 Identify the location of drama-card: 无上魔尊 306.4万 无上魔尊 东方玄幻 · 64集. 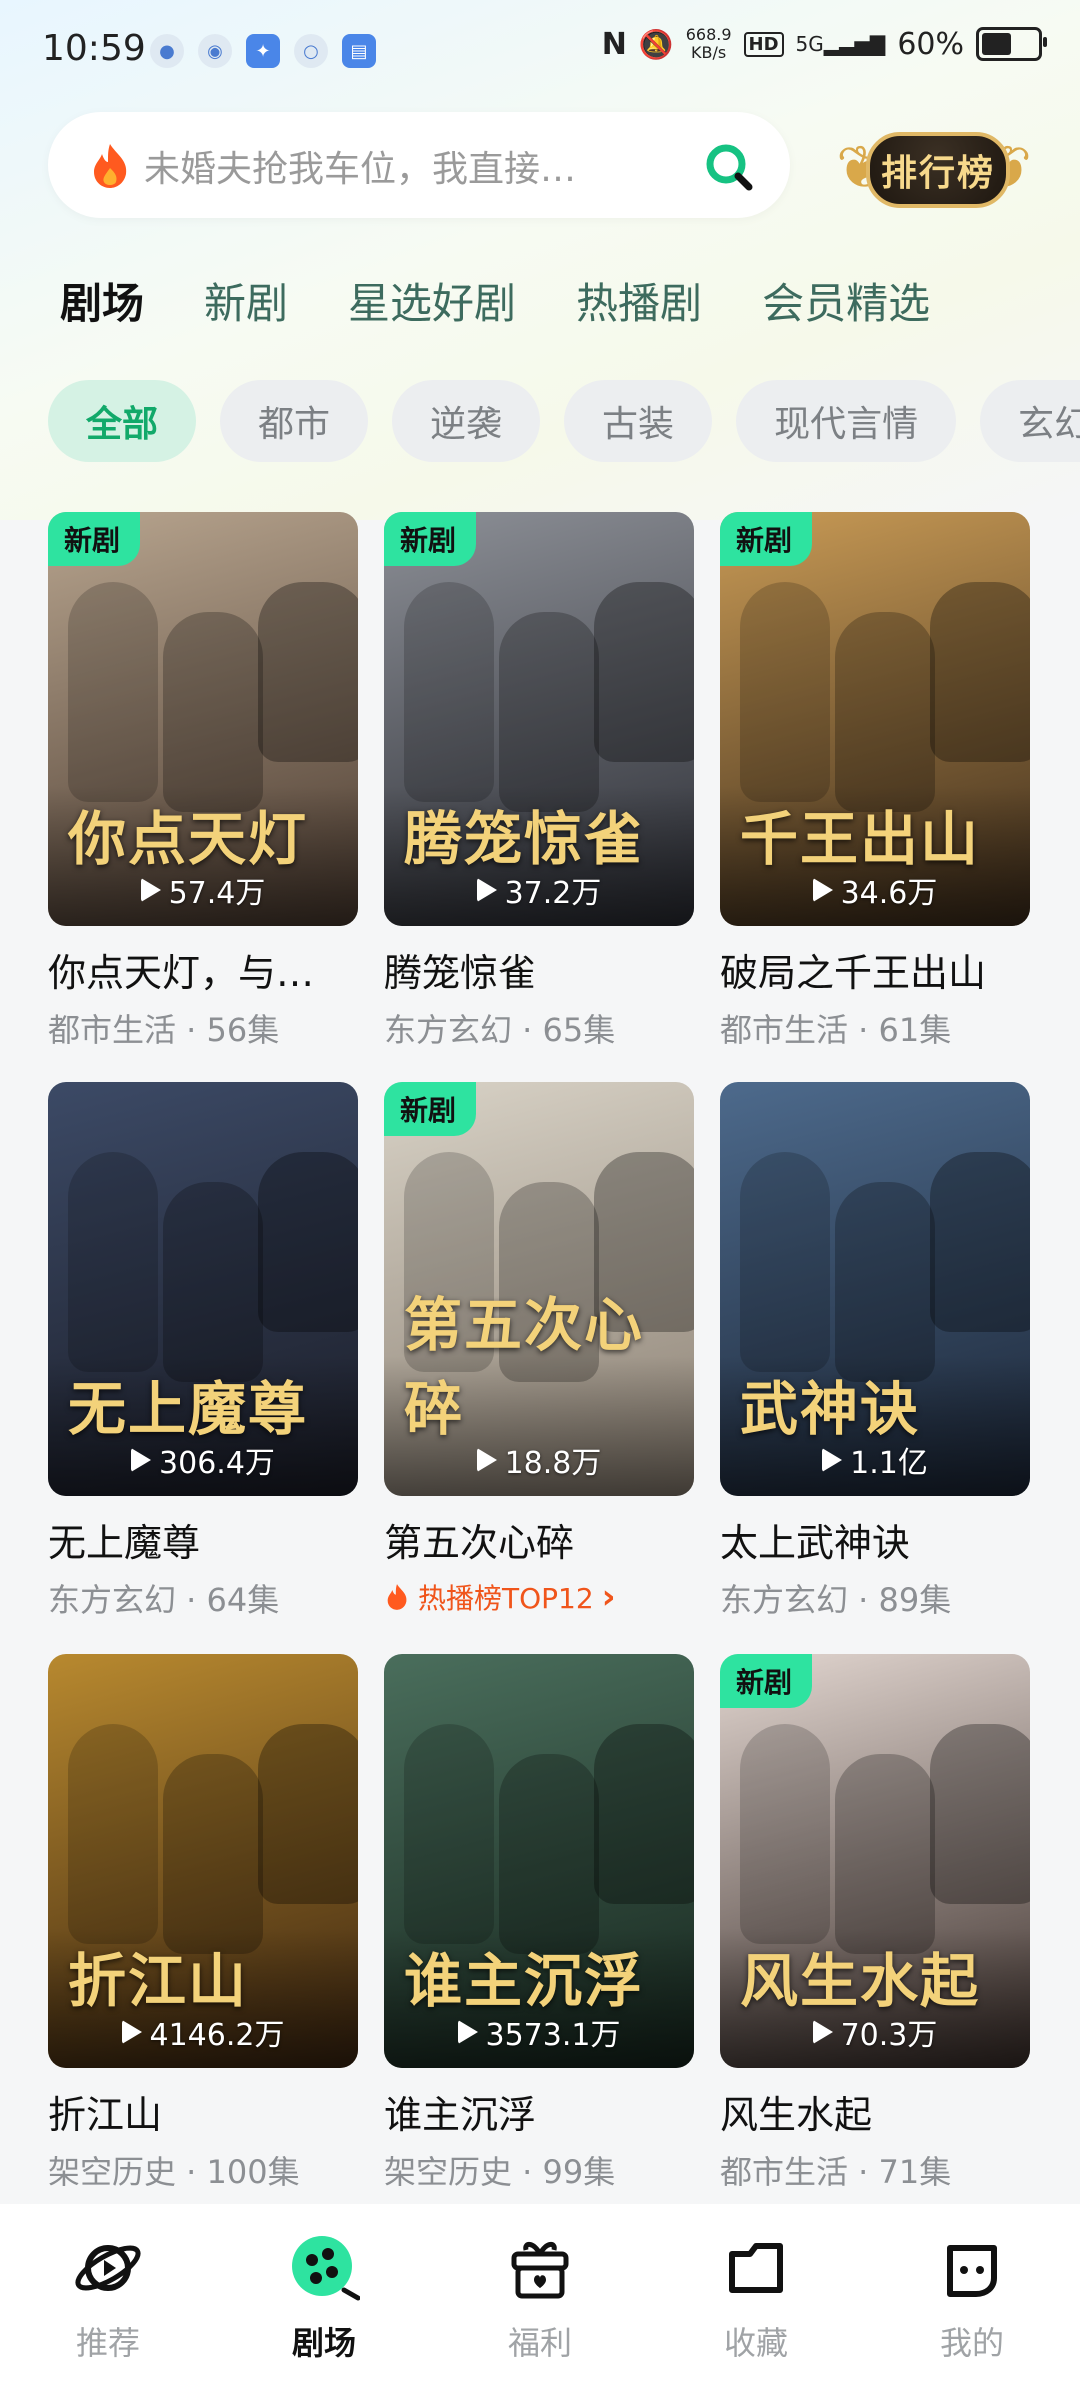
(203, 1351).